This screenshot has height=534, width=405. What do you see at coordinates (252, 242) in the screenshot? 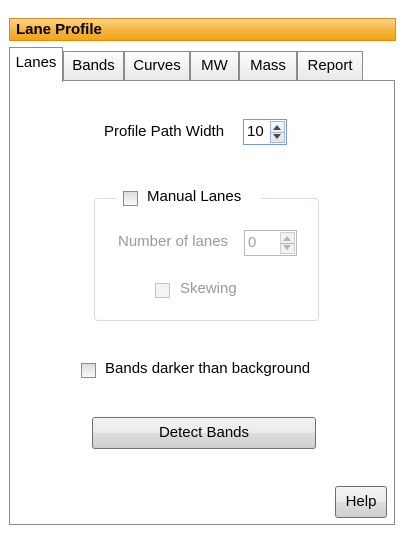
I see `number-of-lanes-value: 0` at bounding box center [252, 242].